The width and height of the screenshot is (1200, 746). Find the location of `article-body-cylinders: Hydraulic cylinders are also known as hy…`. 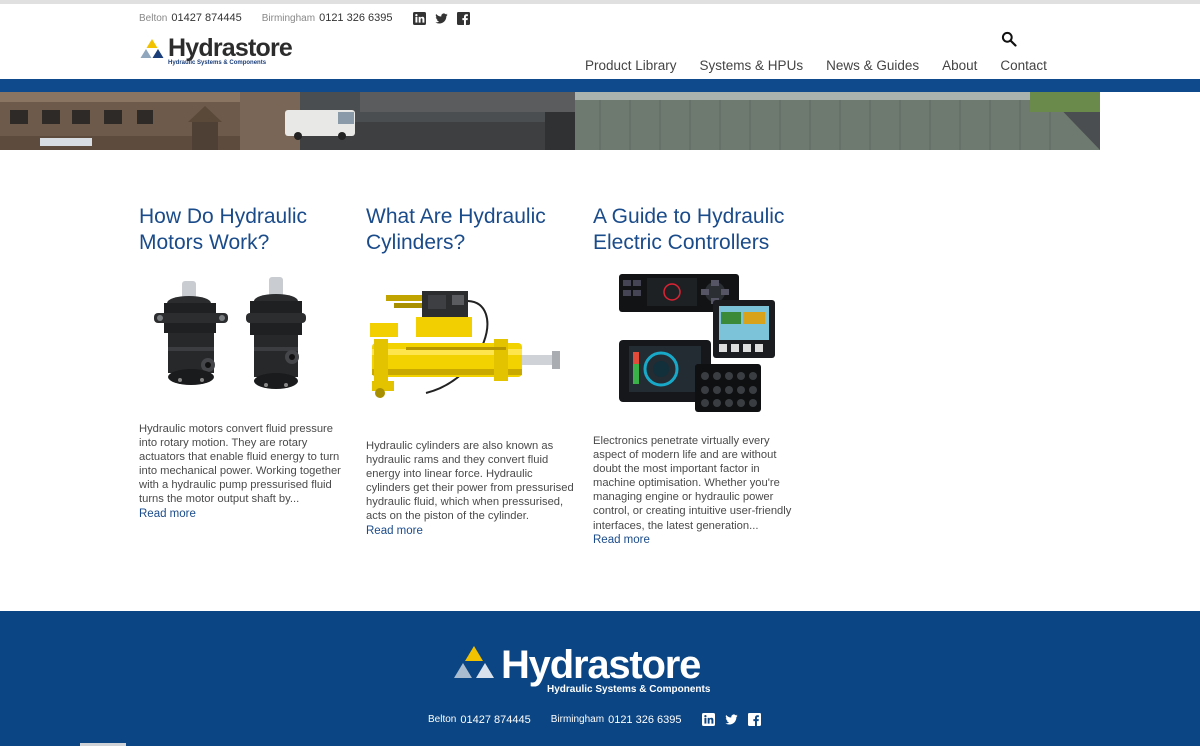

article-body-cylinders: Hydraulic cylinders are also known as hy… is located at coordinates (471, 488).